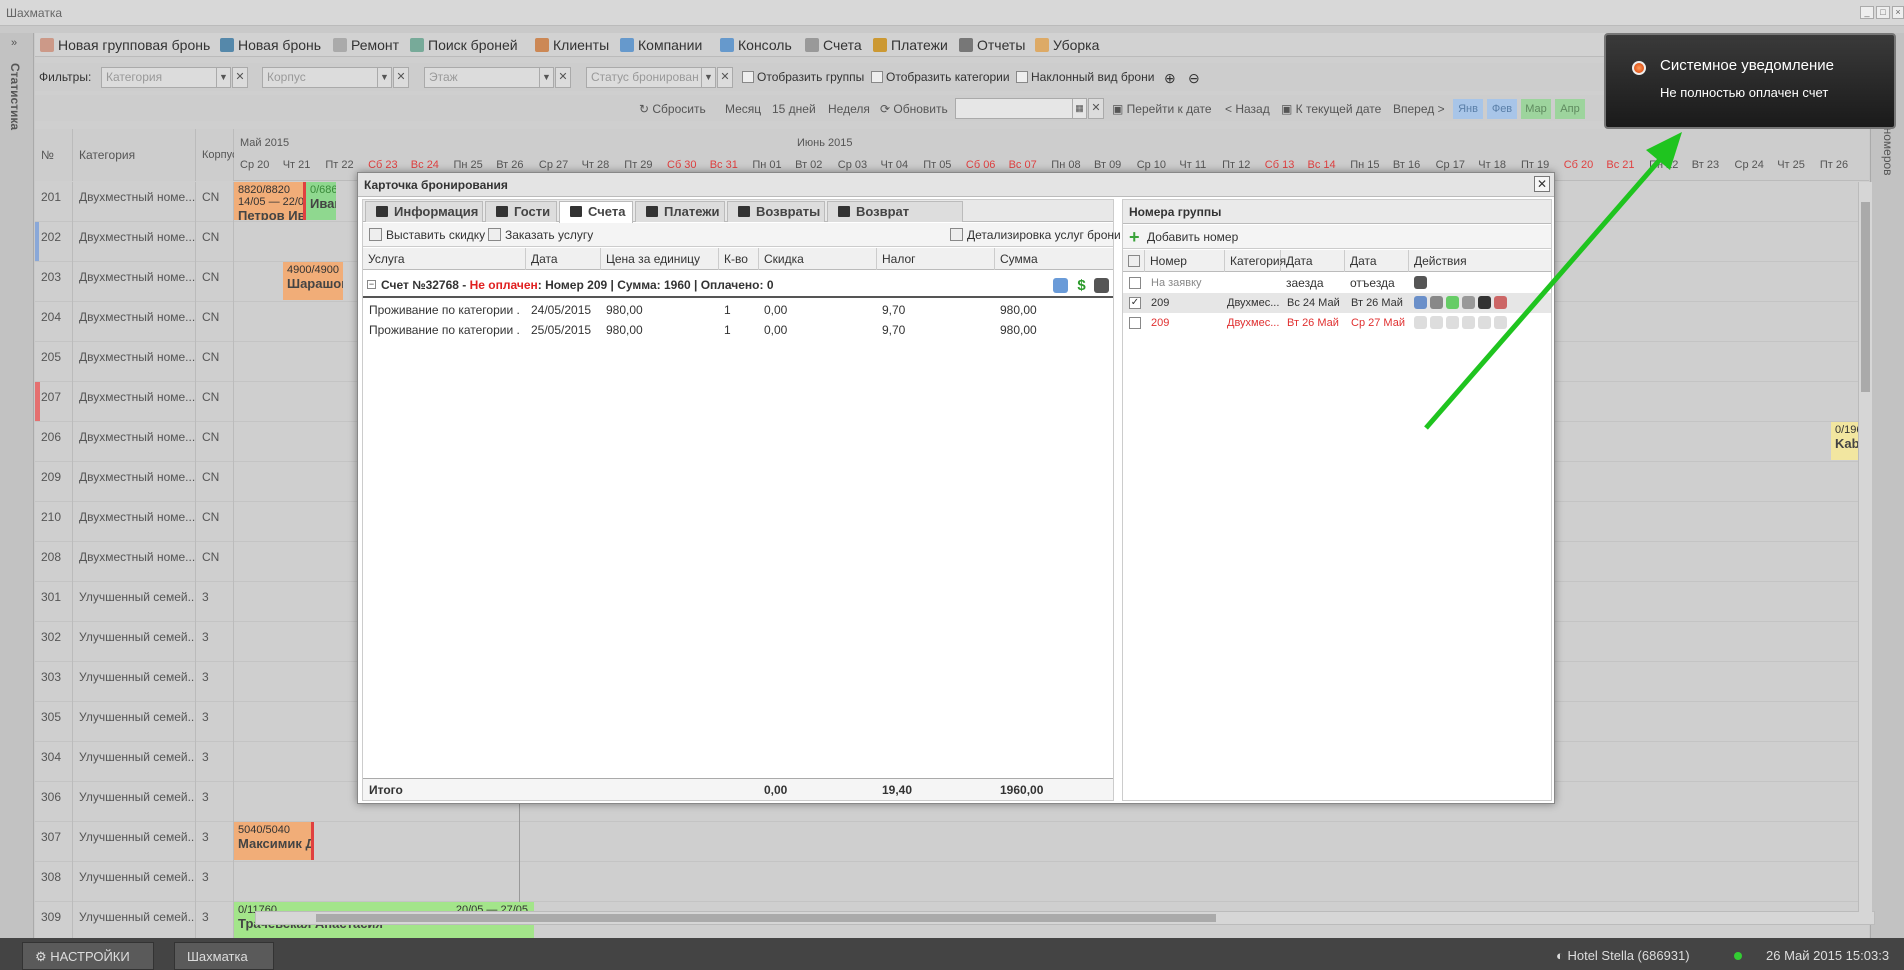 This screenshot has height=970, width=1904. I want to click on clear-category-button: ✕, so click(240, 77).